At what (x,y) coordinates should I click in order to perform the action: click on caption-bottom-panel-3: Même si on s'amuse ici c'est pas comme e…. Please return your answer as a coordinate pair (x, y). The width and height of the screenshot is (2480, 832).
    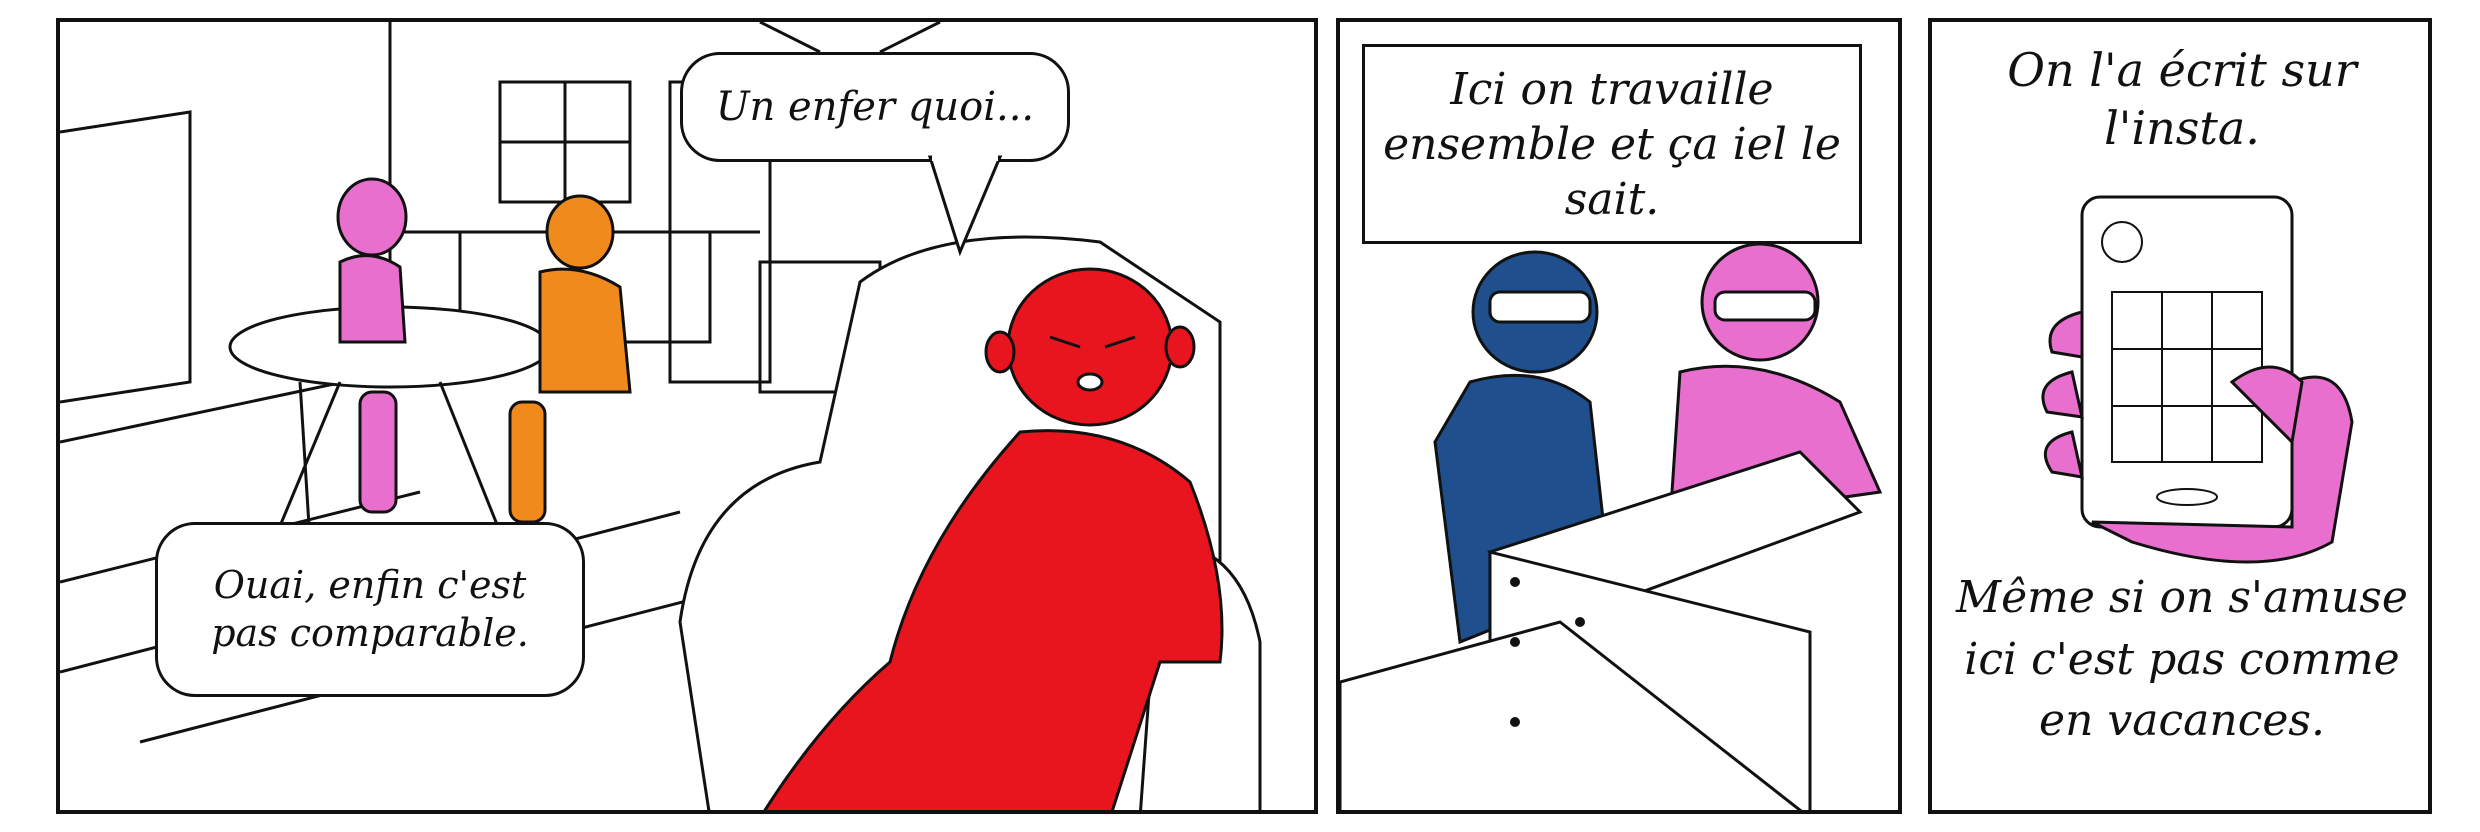
    Looking at the image, I should click on (2182, 659).